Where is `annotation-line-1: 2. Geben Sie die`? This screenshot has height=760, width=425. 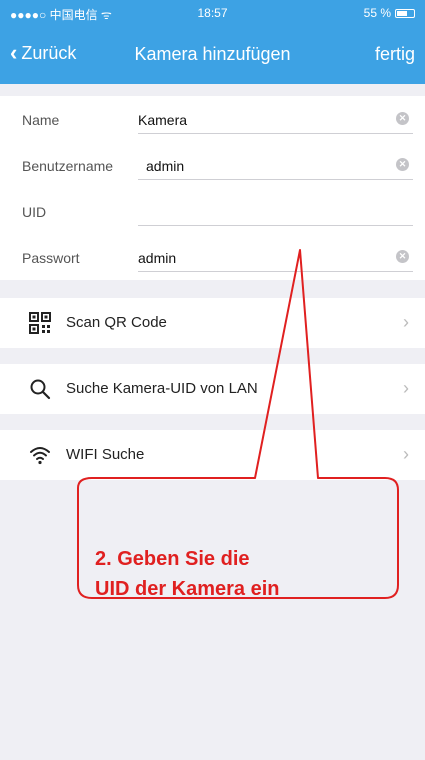
annotation-line-1: 2. Geben Sie die is located at coordinates (172, 559).